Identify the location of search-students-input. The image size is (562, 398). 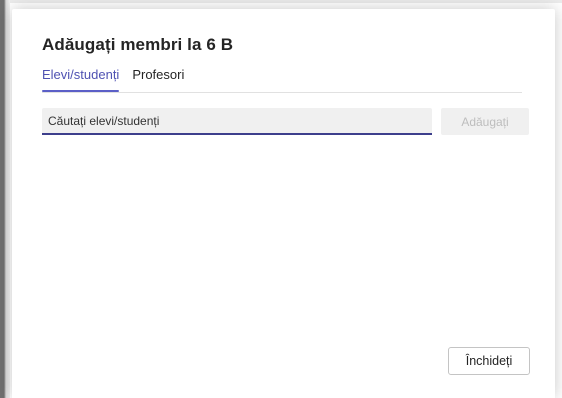
(237, 121).